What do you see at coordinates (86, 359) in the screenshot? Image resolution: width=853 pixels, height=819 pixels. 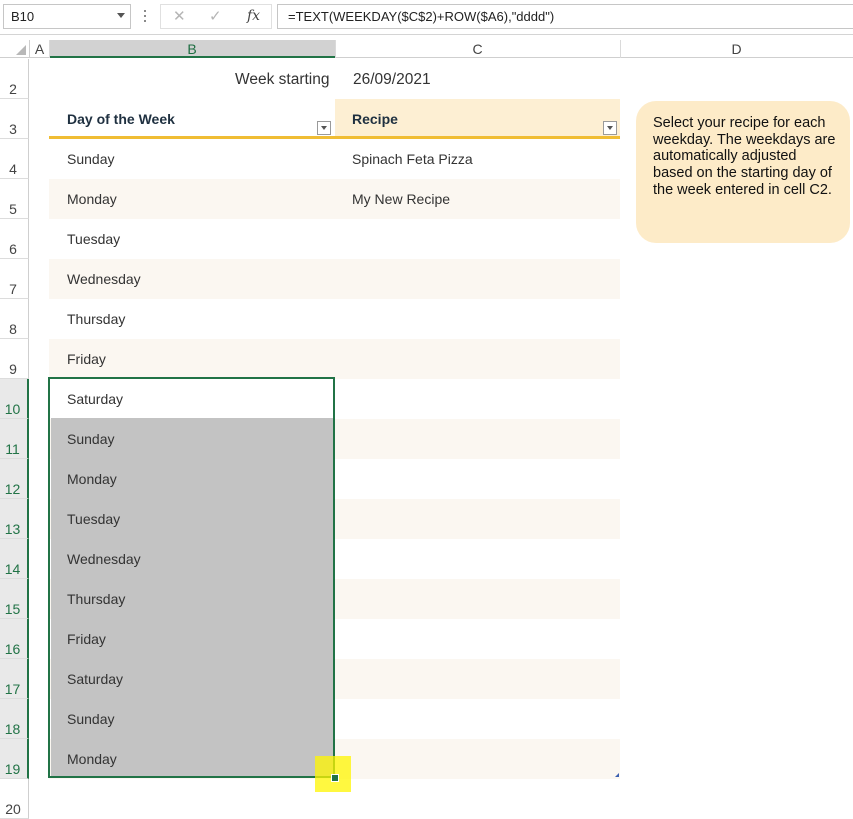 I see `day-cell: Friday` at bounding box center [86, 359].